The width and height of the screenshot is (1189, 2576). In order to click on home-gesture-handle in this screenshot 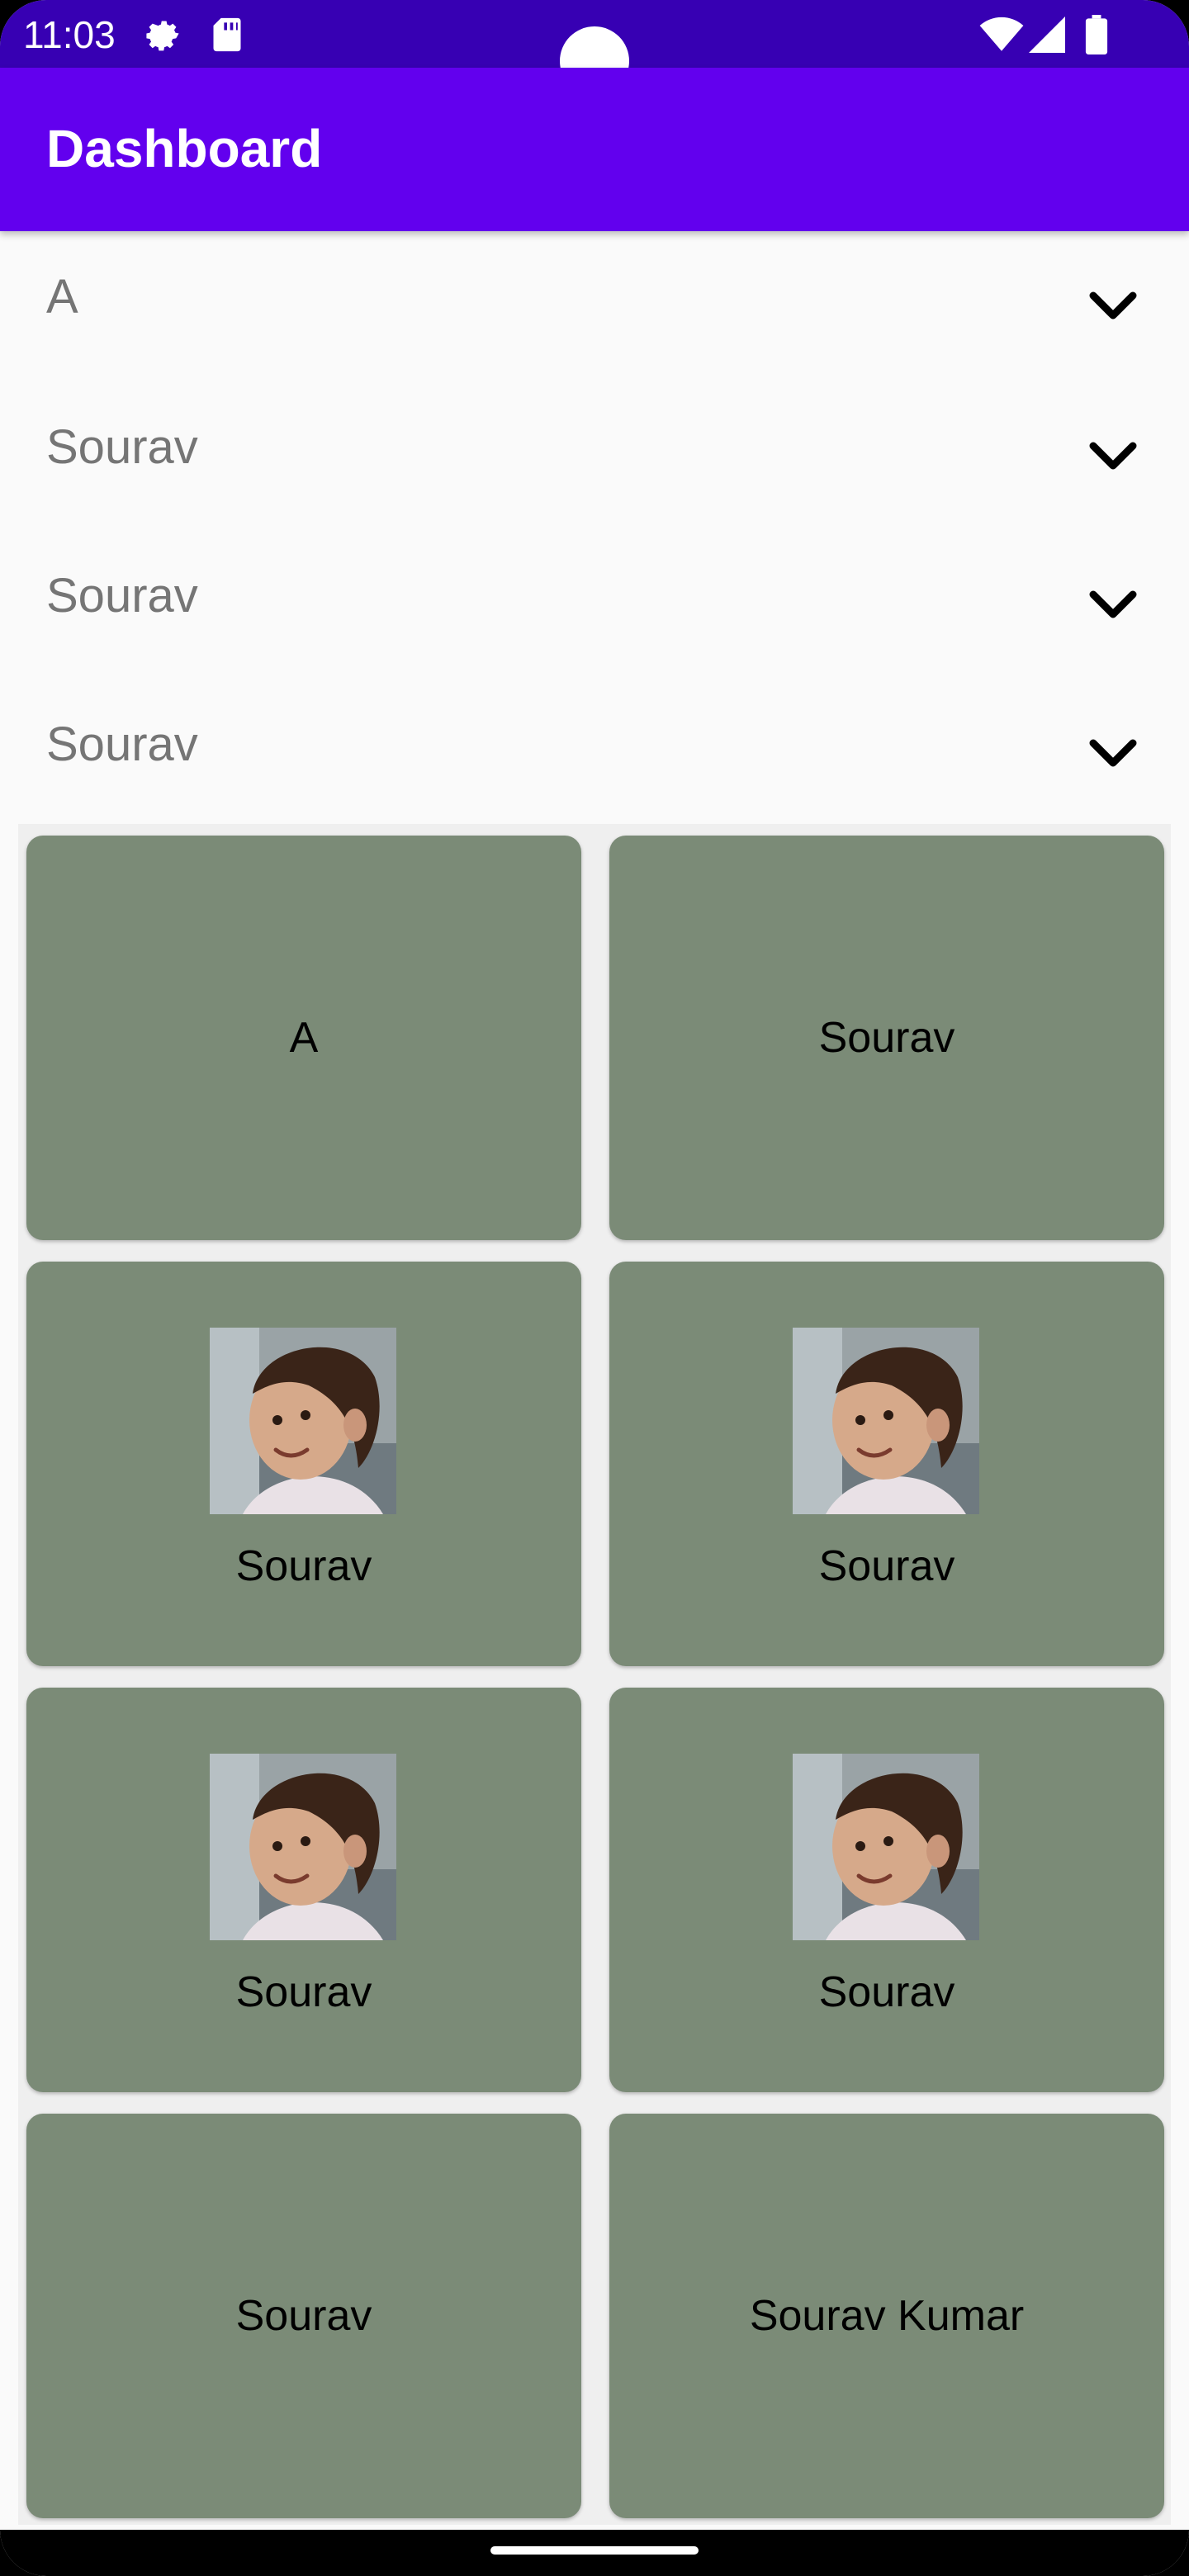, I will do `click(594, 2550)`.